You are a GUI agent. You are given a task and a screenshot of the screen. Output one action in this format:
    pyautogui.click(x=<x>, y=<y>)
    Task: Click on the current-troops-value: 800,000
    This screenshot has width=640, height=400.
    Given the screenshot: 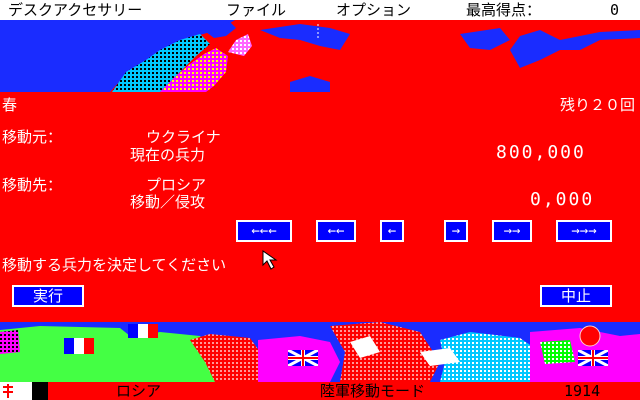 What is the action you would take?
    pyautogui.click(x=541, y=152)
    